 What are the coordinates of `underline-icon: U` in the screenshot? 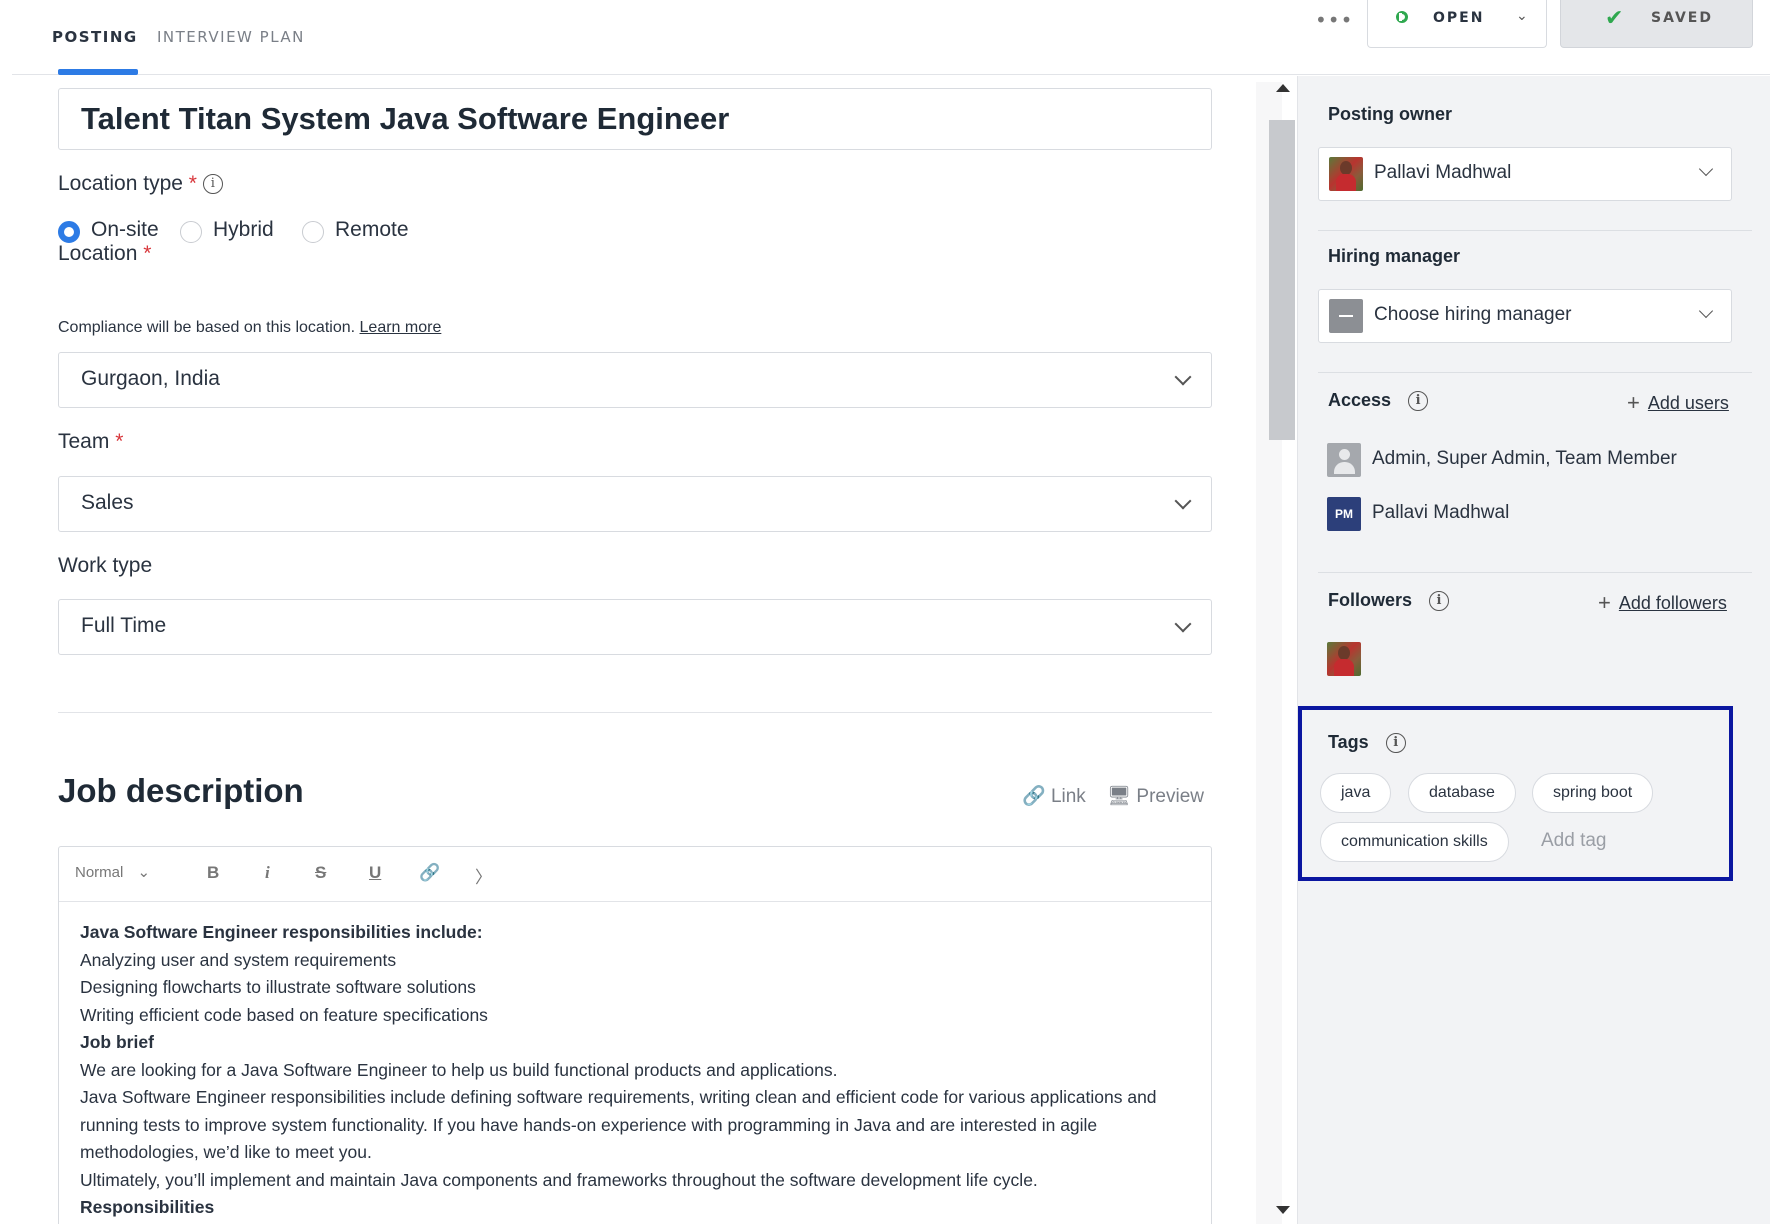 It's located at (375, 873).